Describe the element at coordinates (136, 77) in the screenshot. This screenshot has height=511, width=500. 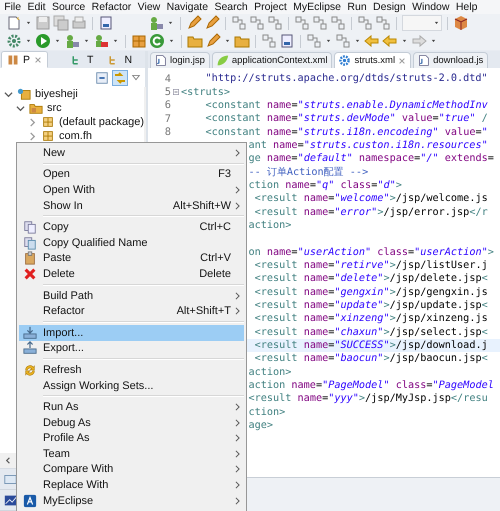
I see `view-menu-icon` at that location.